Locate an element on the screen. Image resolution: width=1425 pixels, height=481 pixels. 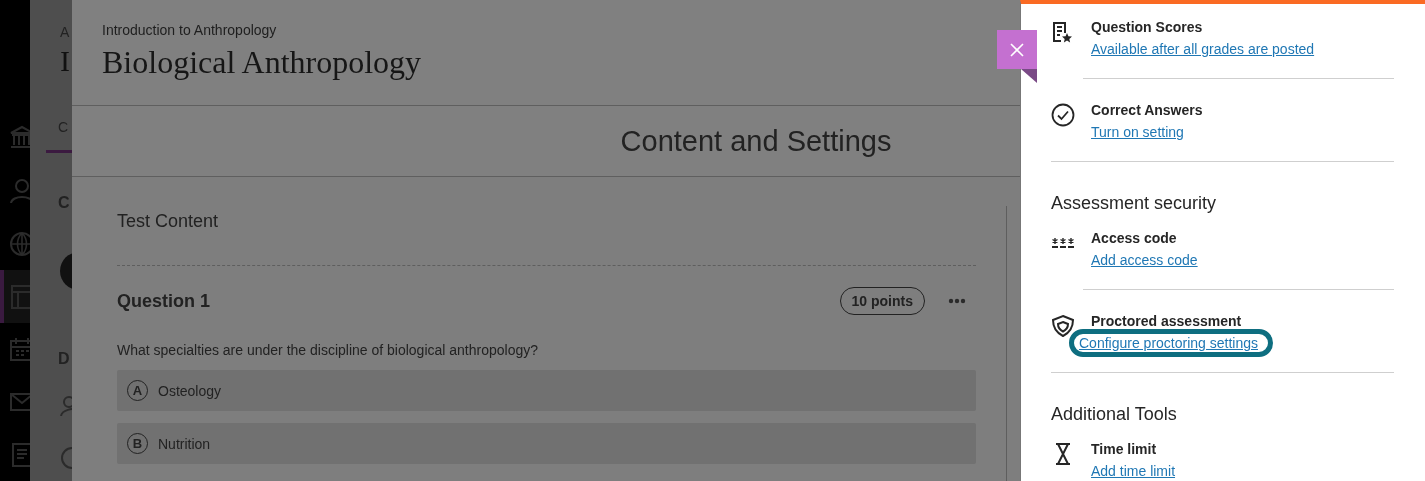
calendar-icon is located at coordinates (19, 349).